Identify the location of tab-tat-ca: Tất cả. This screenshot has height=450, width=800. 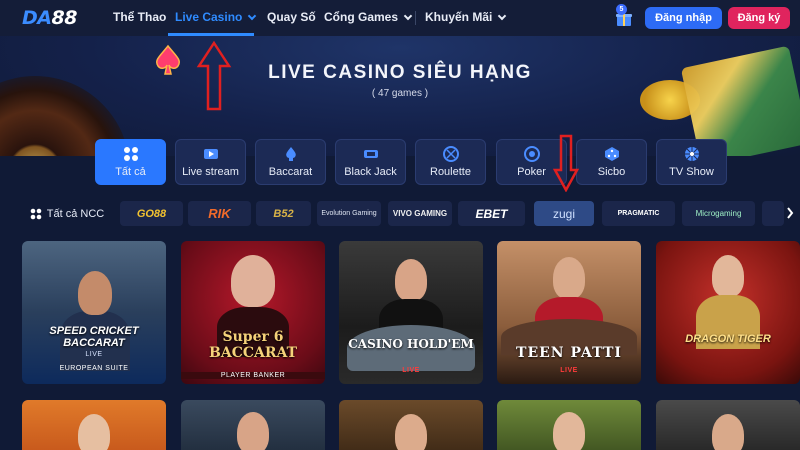
(130, 162).